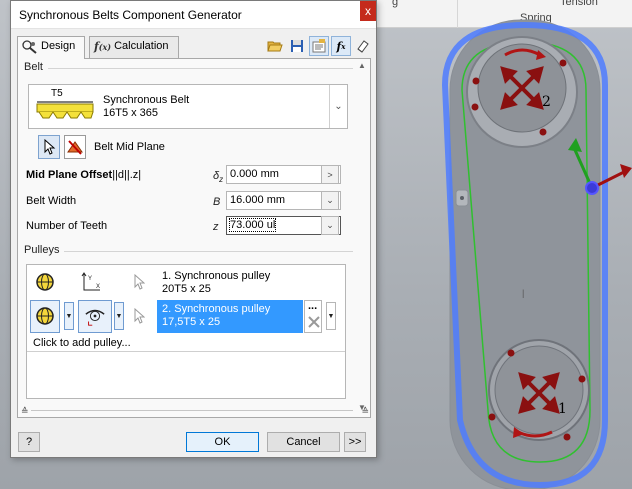  Describe the element at coordinates (297, 46) in the screenshot. I see `save-icon` at that location.